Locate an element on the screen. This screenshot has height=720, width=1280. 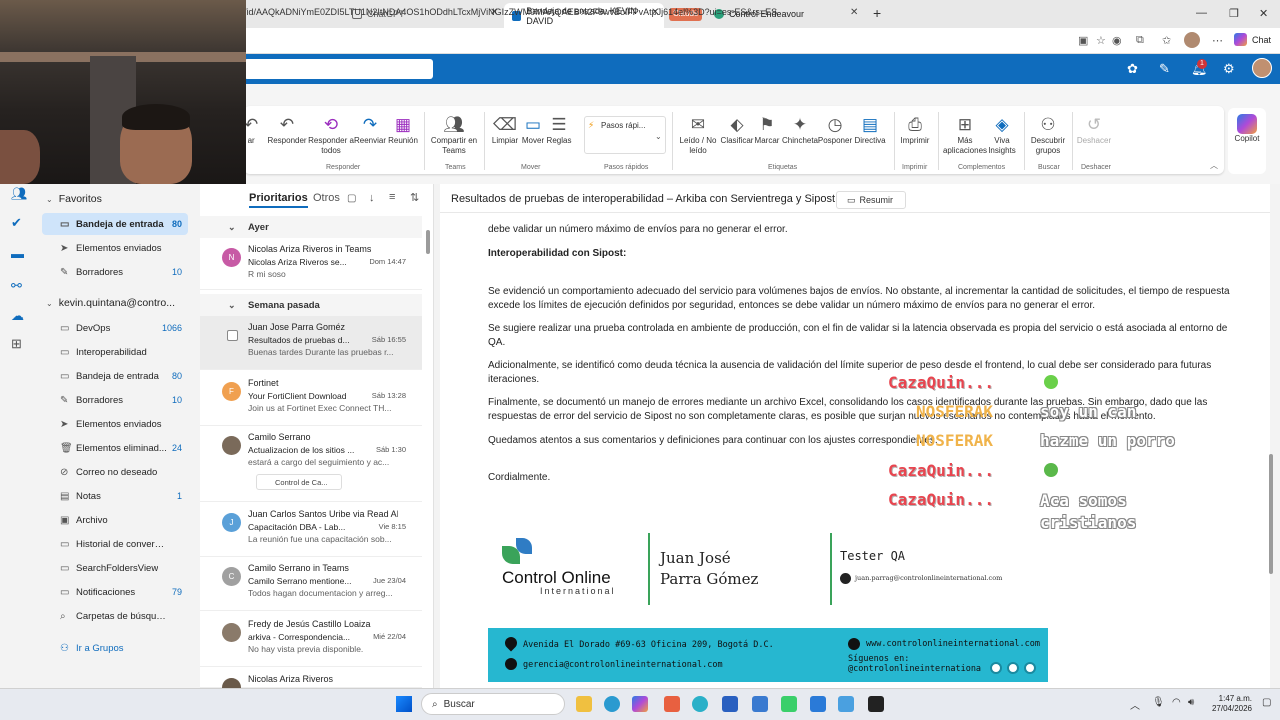
viva-button: ◈ Viva Insights is located at coordinates (1002, 135).